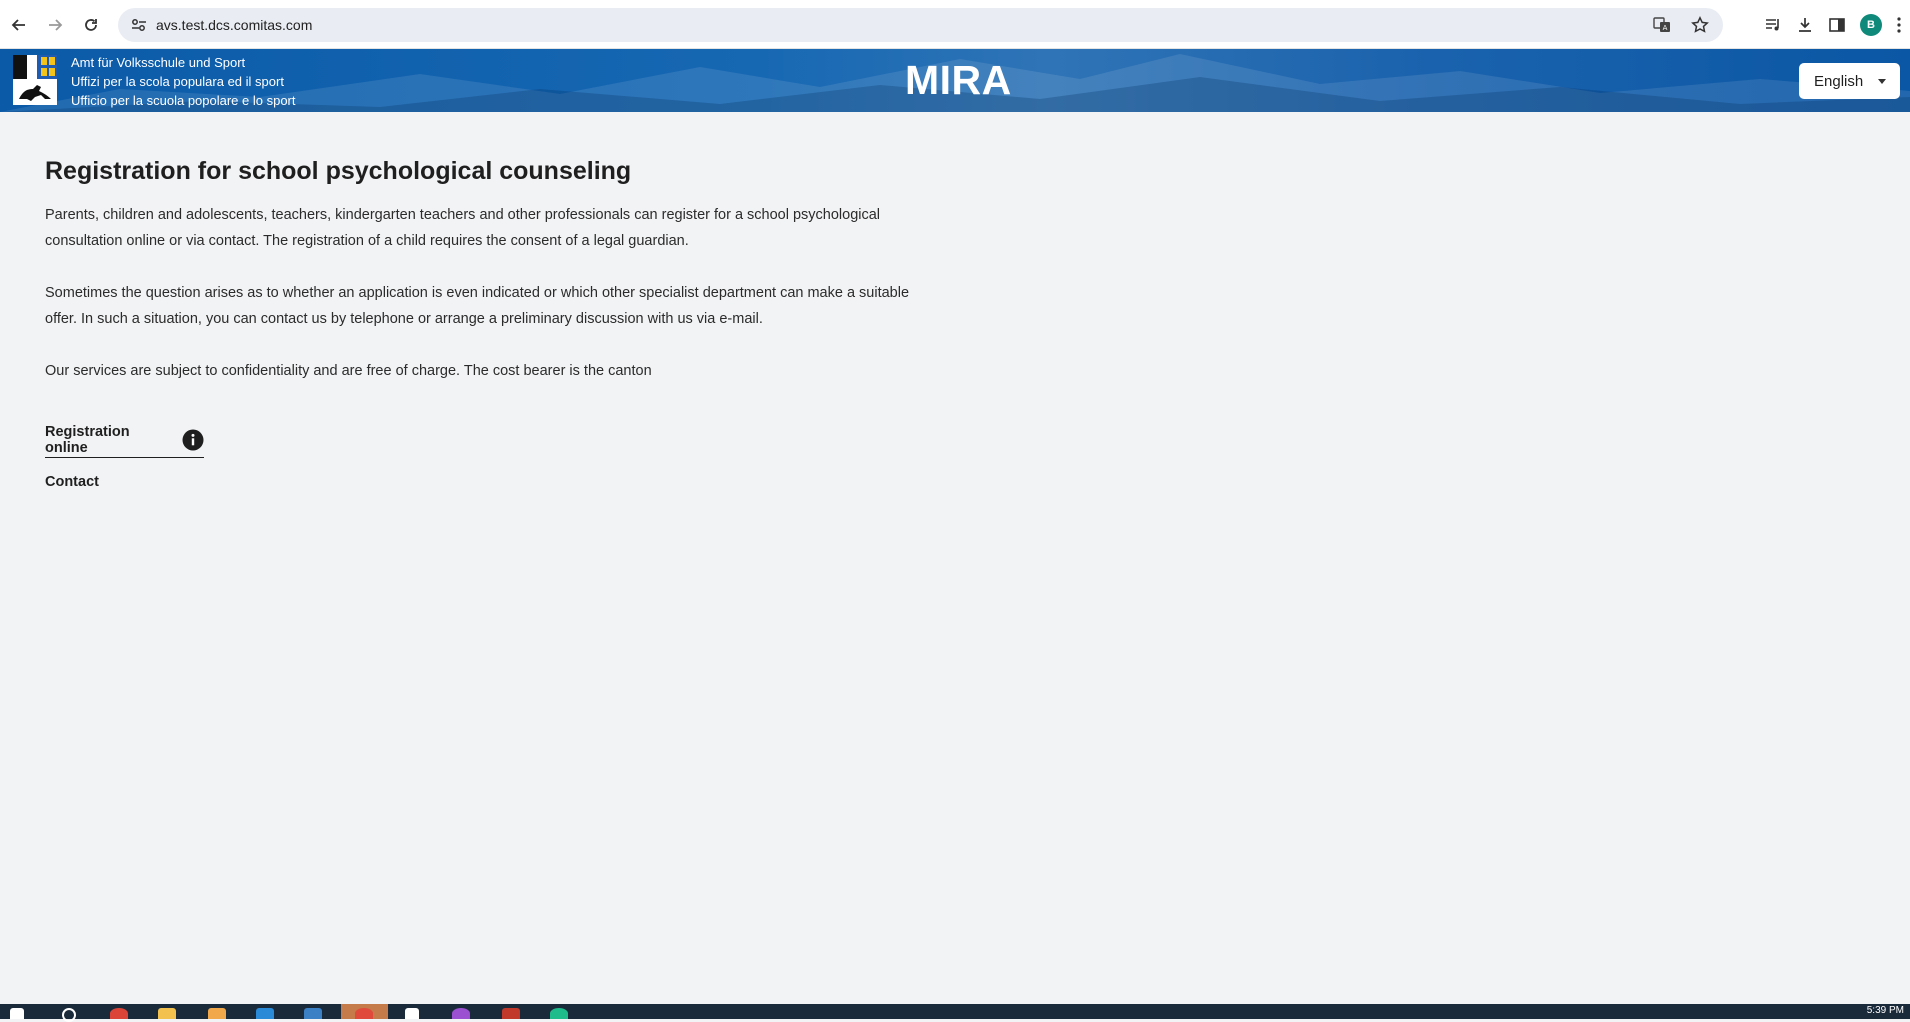 Image resolution: width=1910 pixels, height=1022 pixels. What do you see at coordinates (495, 457) in the screenshot?
I see `registration-tabs: Registration online Contact` at bounding box center [495, 457].